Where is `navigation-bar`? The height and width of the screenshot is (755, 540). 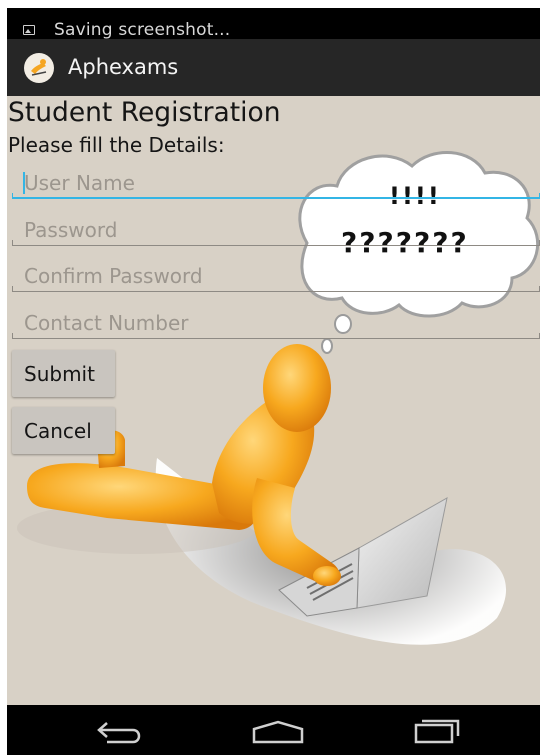 navigation-bar is located at coordinates (273, 730).